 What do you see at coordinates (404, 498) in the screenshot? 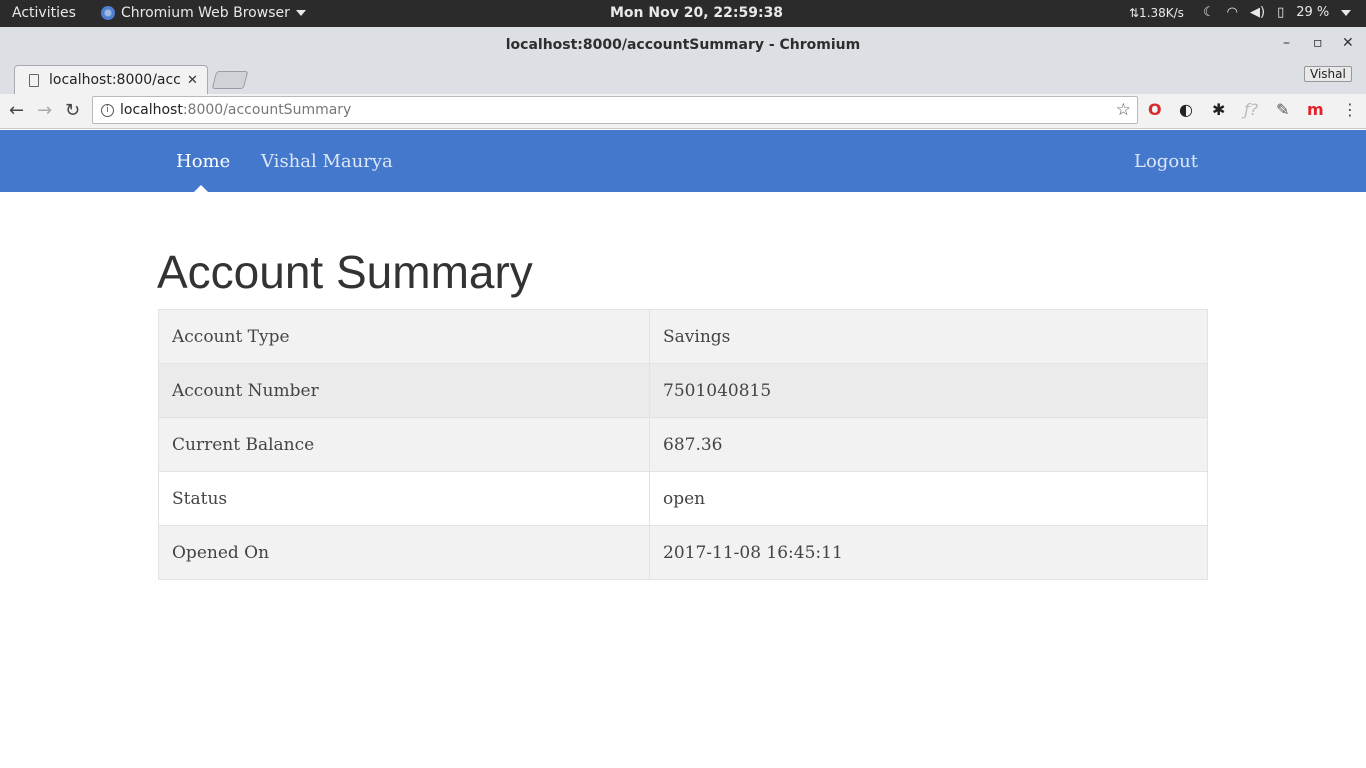
I see `row-label: Status` at bounding box center [404, 498].